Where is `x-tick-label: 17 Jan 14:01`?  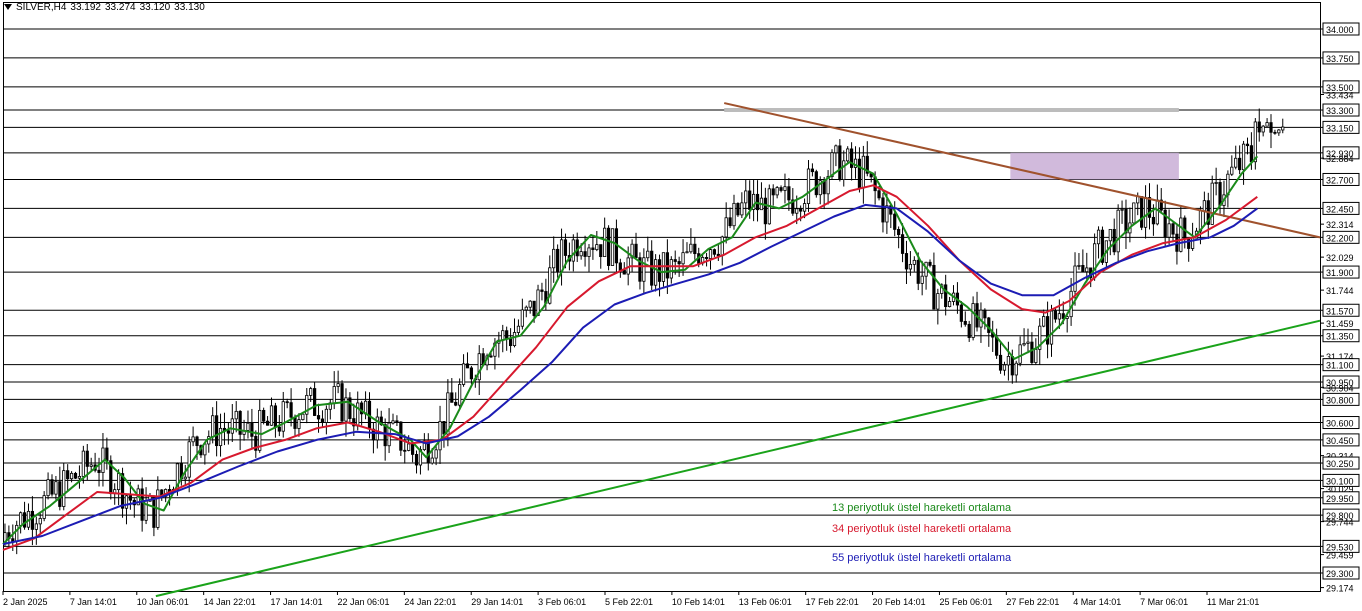
x-tick-label: 17 Jan 14:01 is located at coordinates (297, 602).